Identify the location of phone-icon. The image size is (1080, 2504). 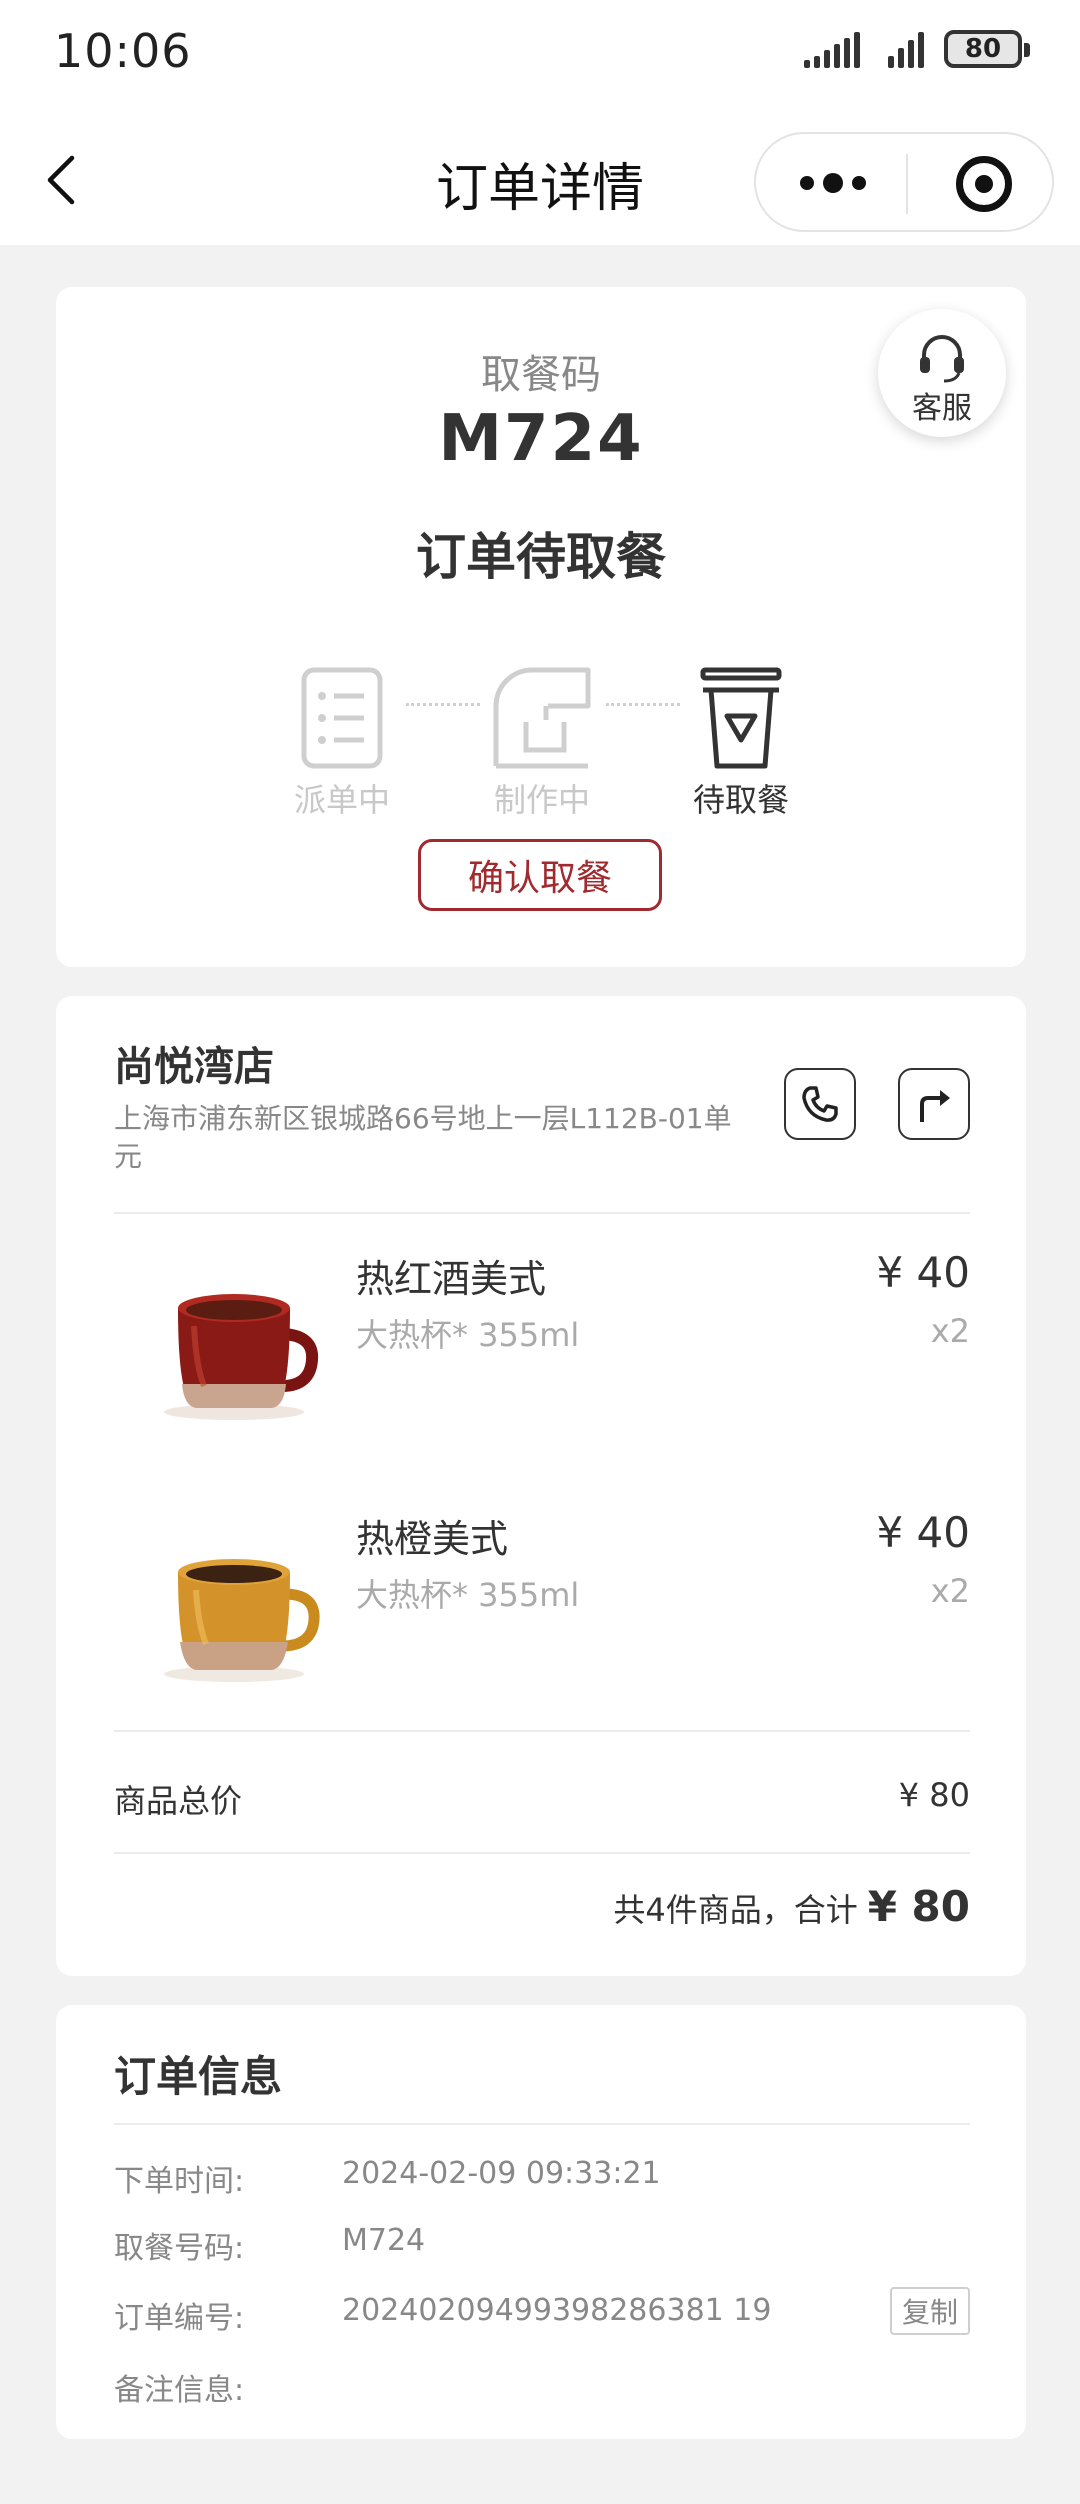
(820, 1104).